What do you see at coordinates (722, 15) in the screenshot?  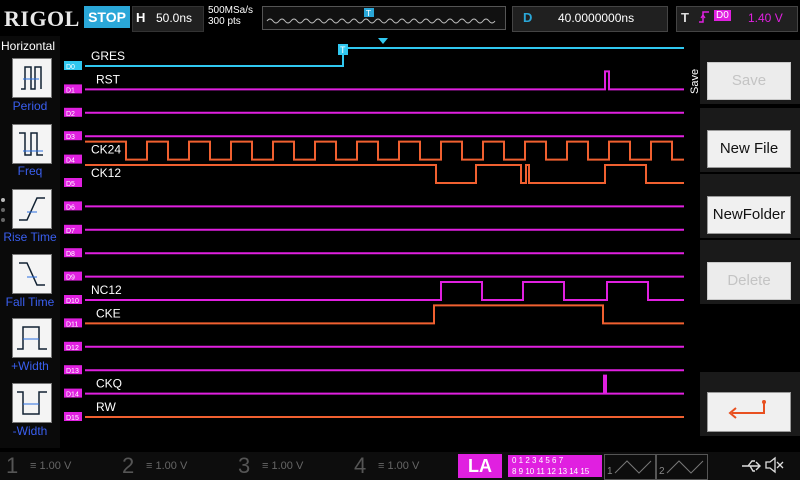 I see `trigger-source: D0` at bounding box center [722, 15].